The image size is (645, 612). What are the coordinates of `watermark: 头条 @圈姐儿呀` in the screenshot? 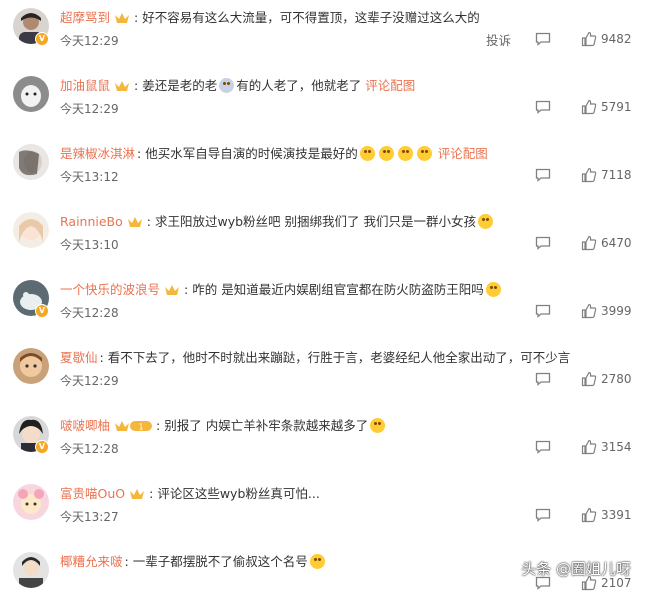 It's located at (576, 569).